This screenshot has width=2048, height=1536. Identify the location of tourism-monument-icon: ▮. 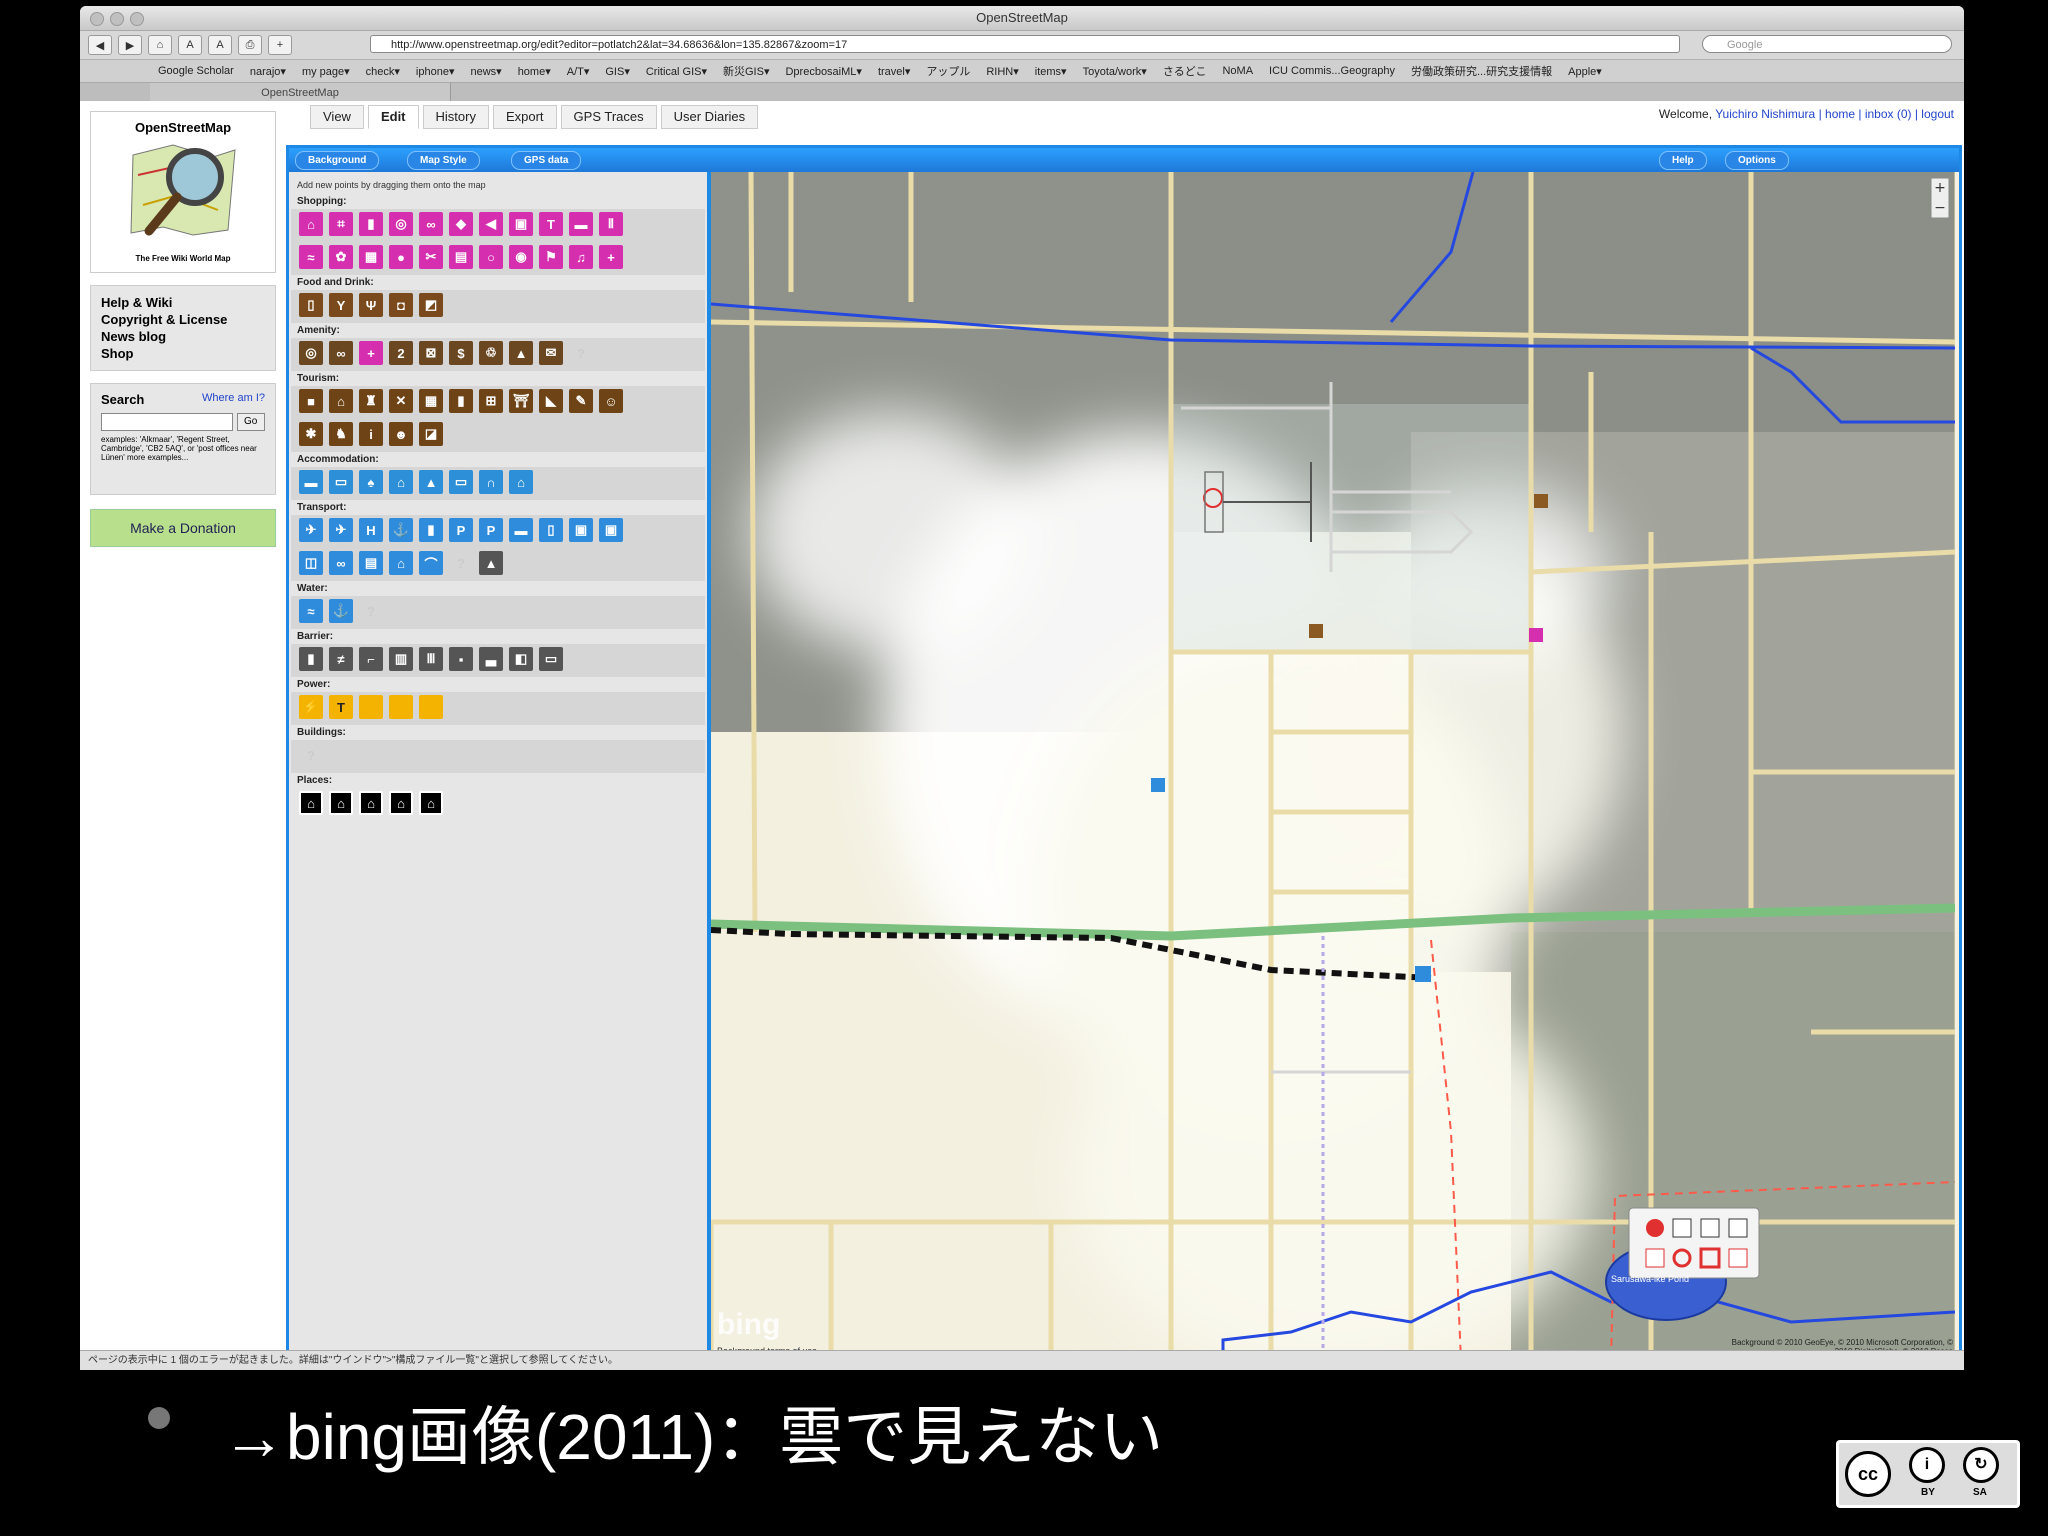
(461, 401).